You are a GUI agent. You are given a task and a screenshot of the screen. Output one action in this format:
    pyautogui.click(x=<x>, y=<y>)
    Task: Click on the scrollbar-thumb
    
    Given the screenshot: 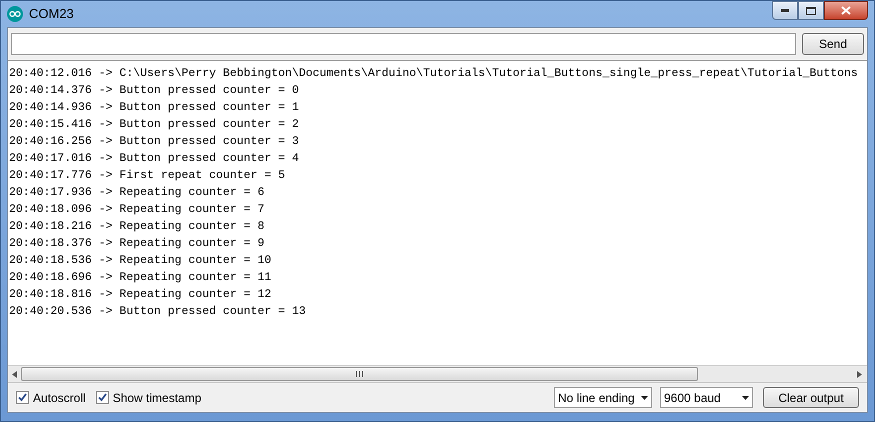 What is the action you would take?
    pyautogui.click(x=359, y=374)
    